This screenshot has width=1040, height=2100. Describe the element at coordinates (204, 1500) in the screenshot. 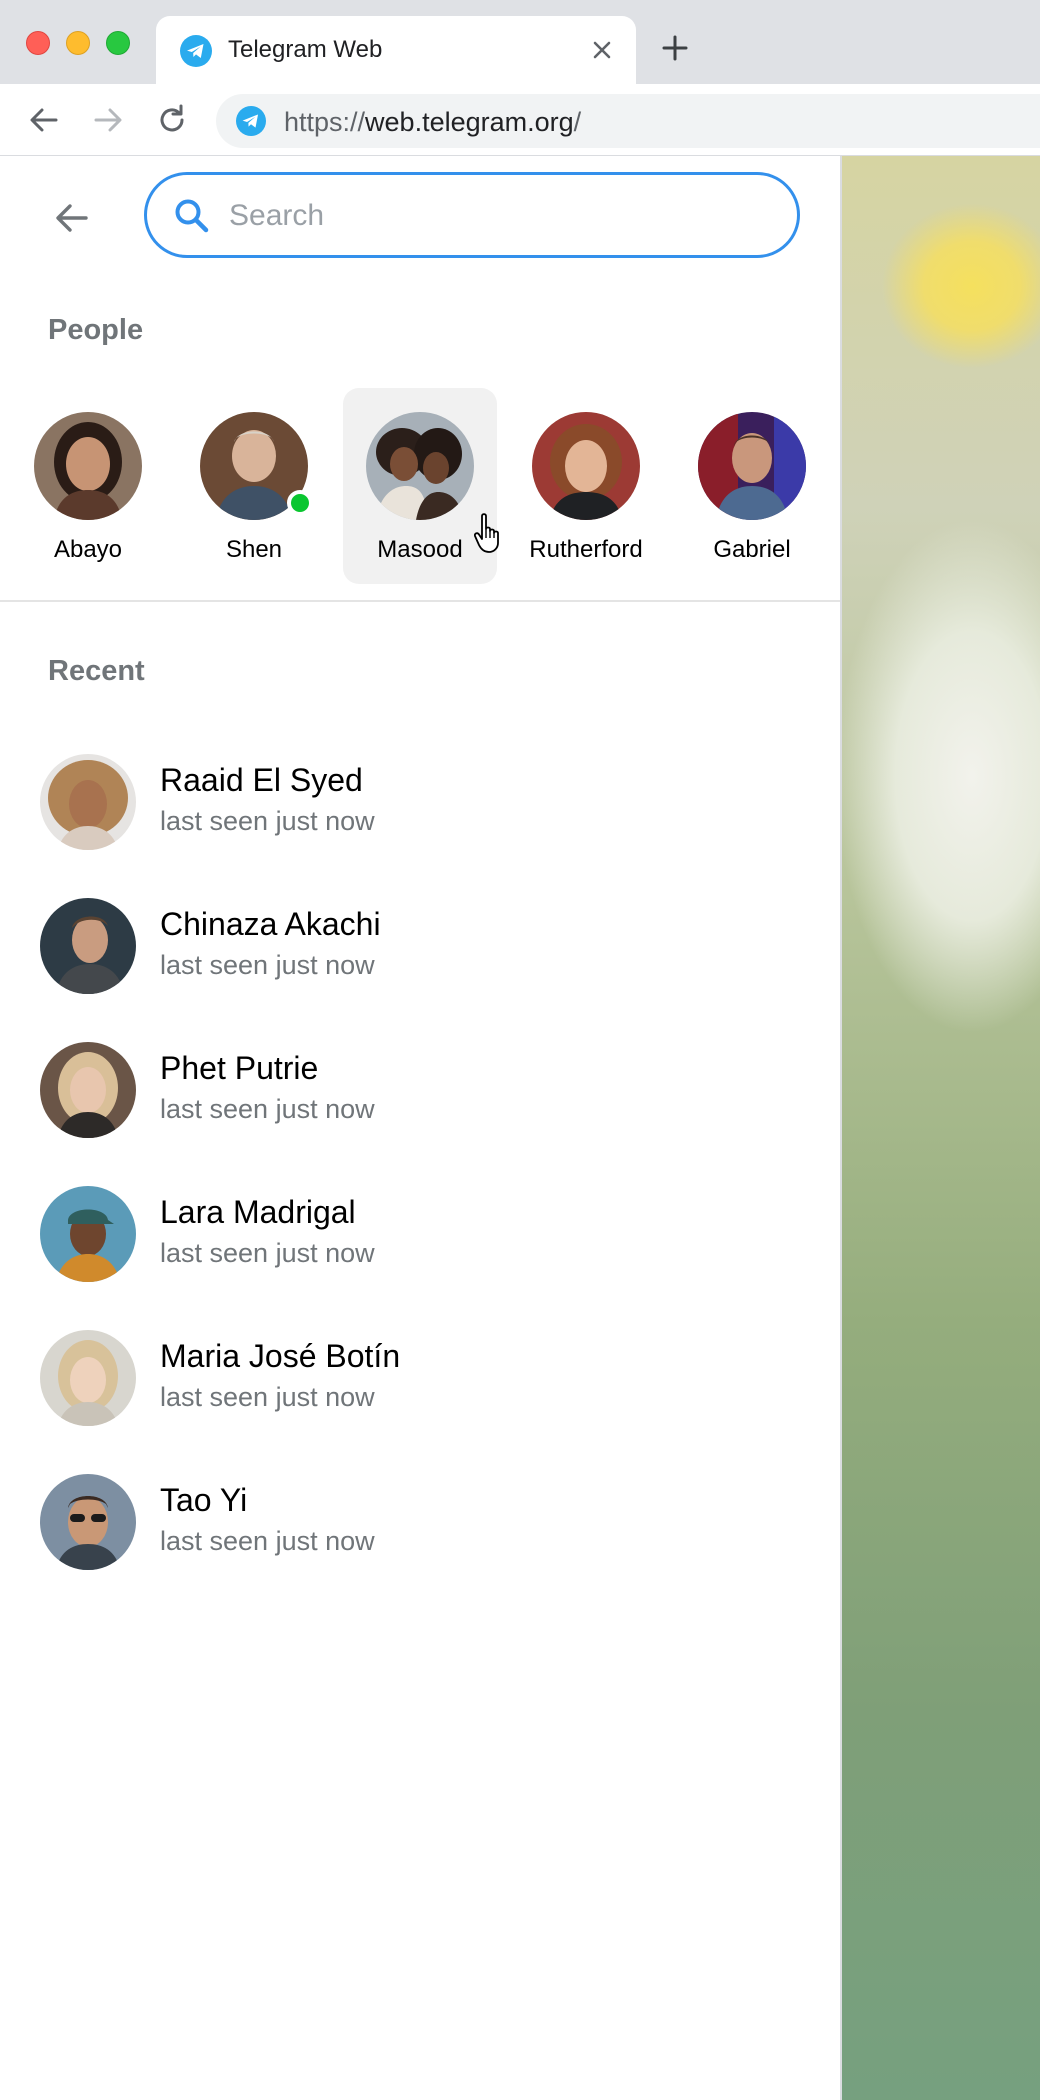

I see `contact-name: Tao Yi` at that location.